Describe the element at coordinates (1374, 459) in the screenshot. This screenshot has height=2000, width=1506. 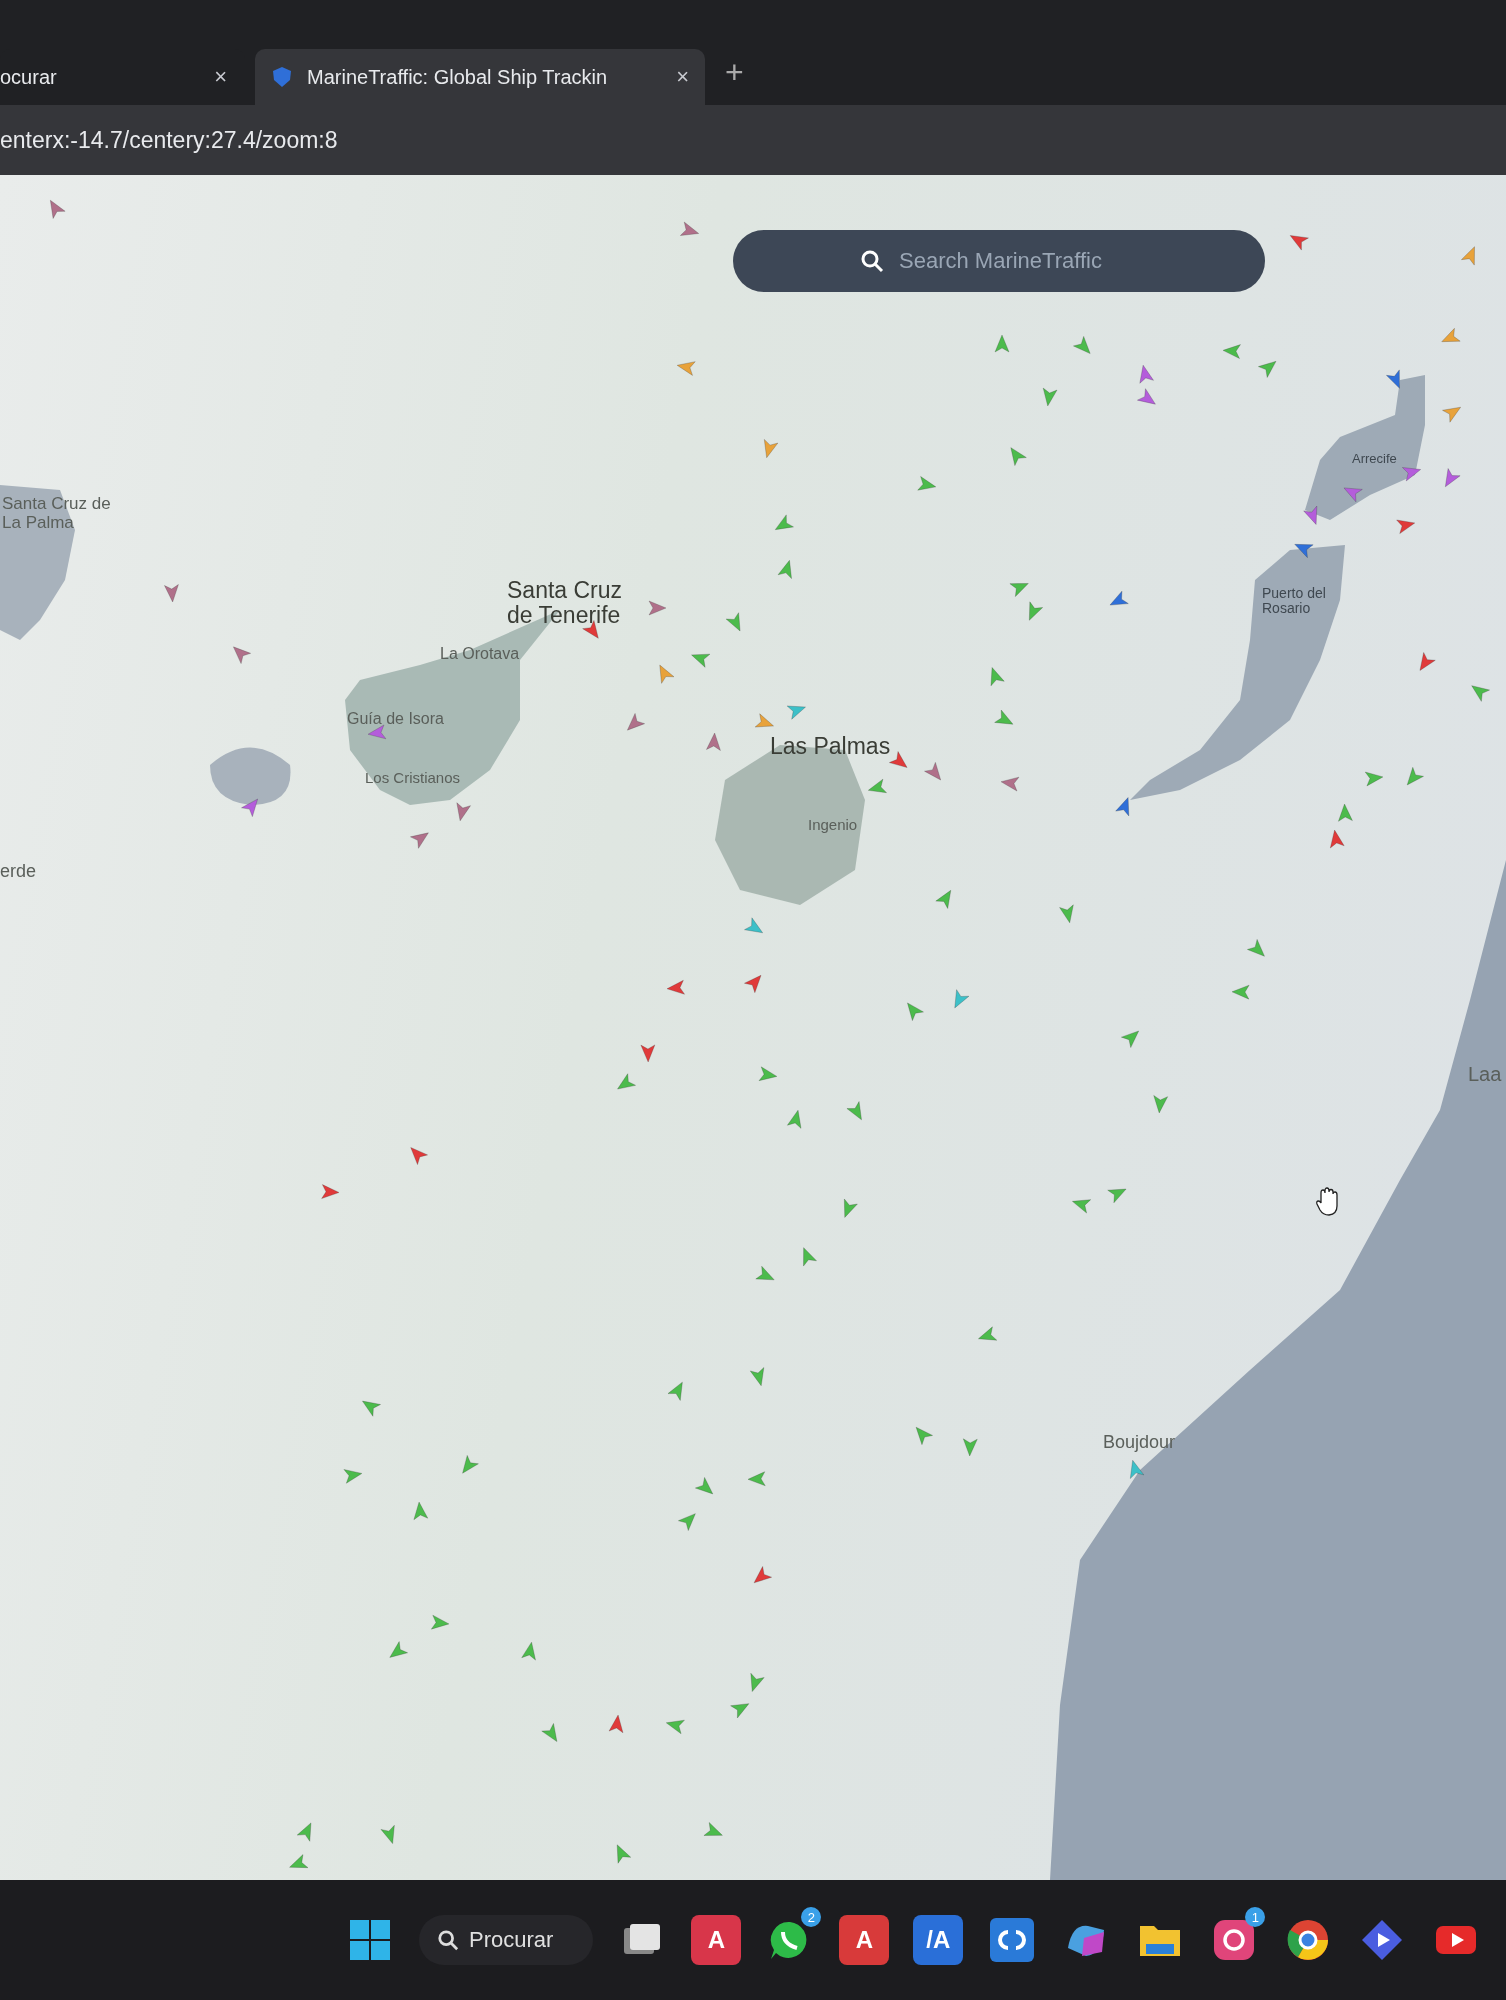
I see `place-label: Arrecife` at that location.